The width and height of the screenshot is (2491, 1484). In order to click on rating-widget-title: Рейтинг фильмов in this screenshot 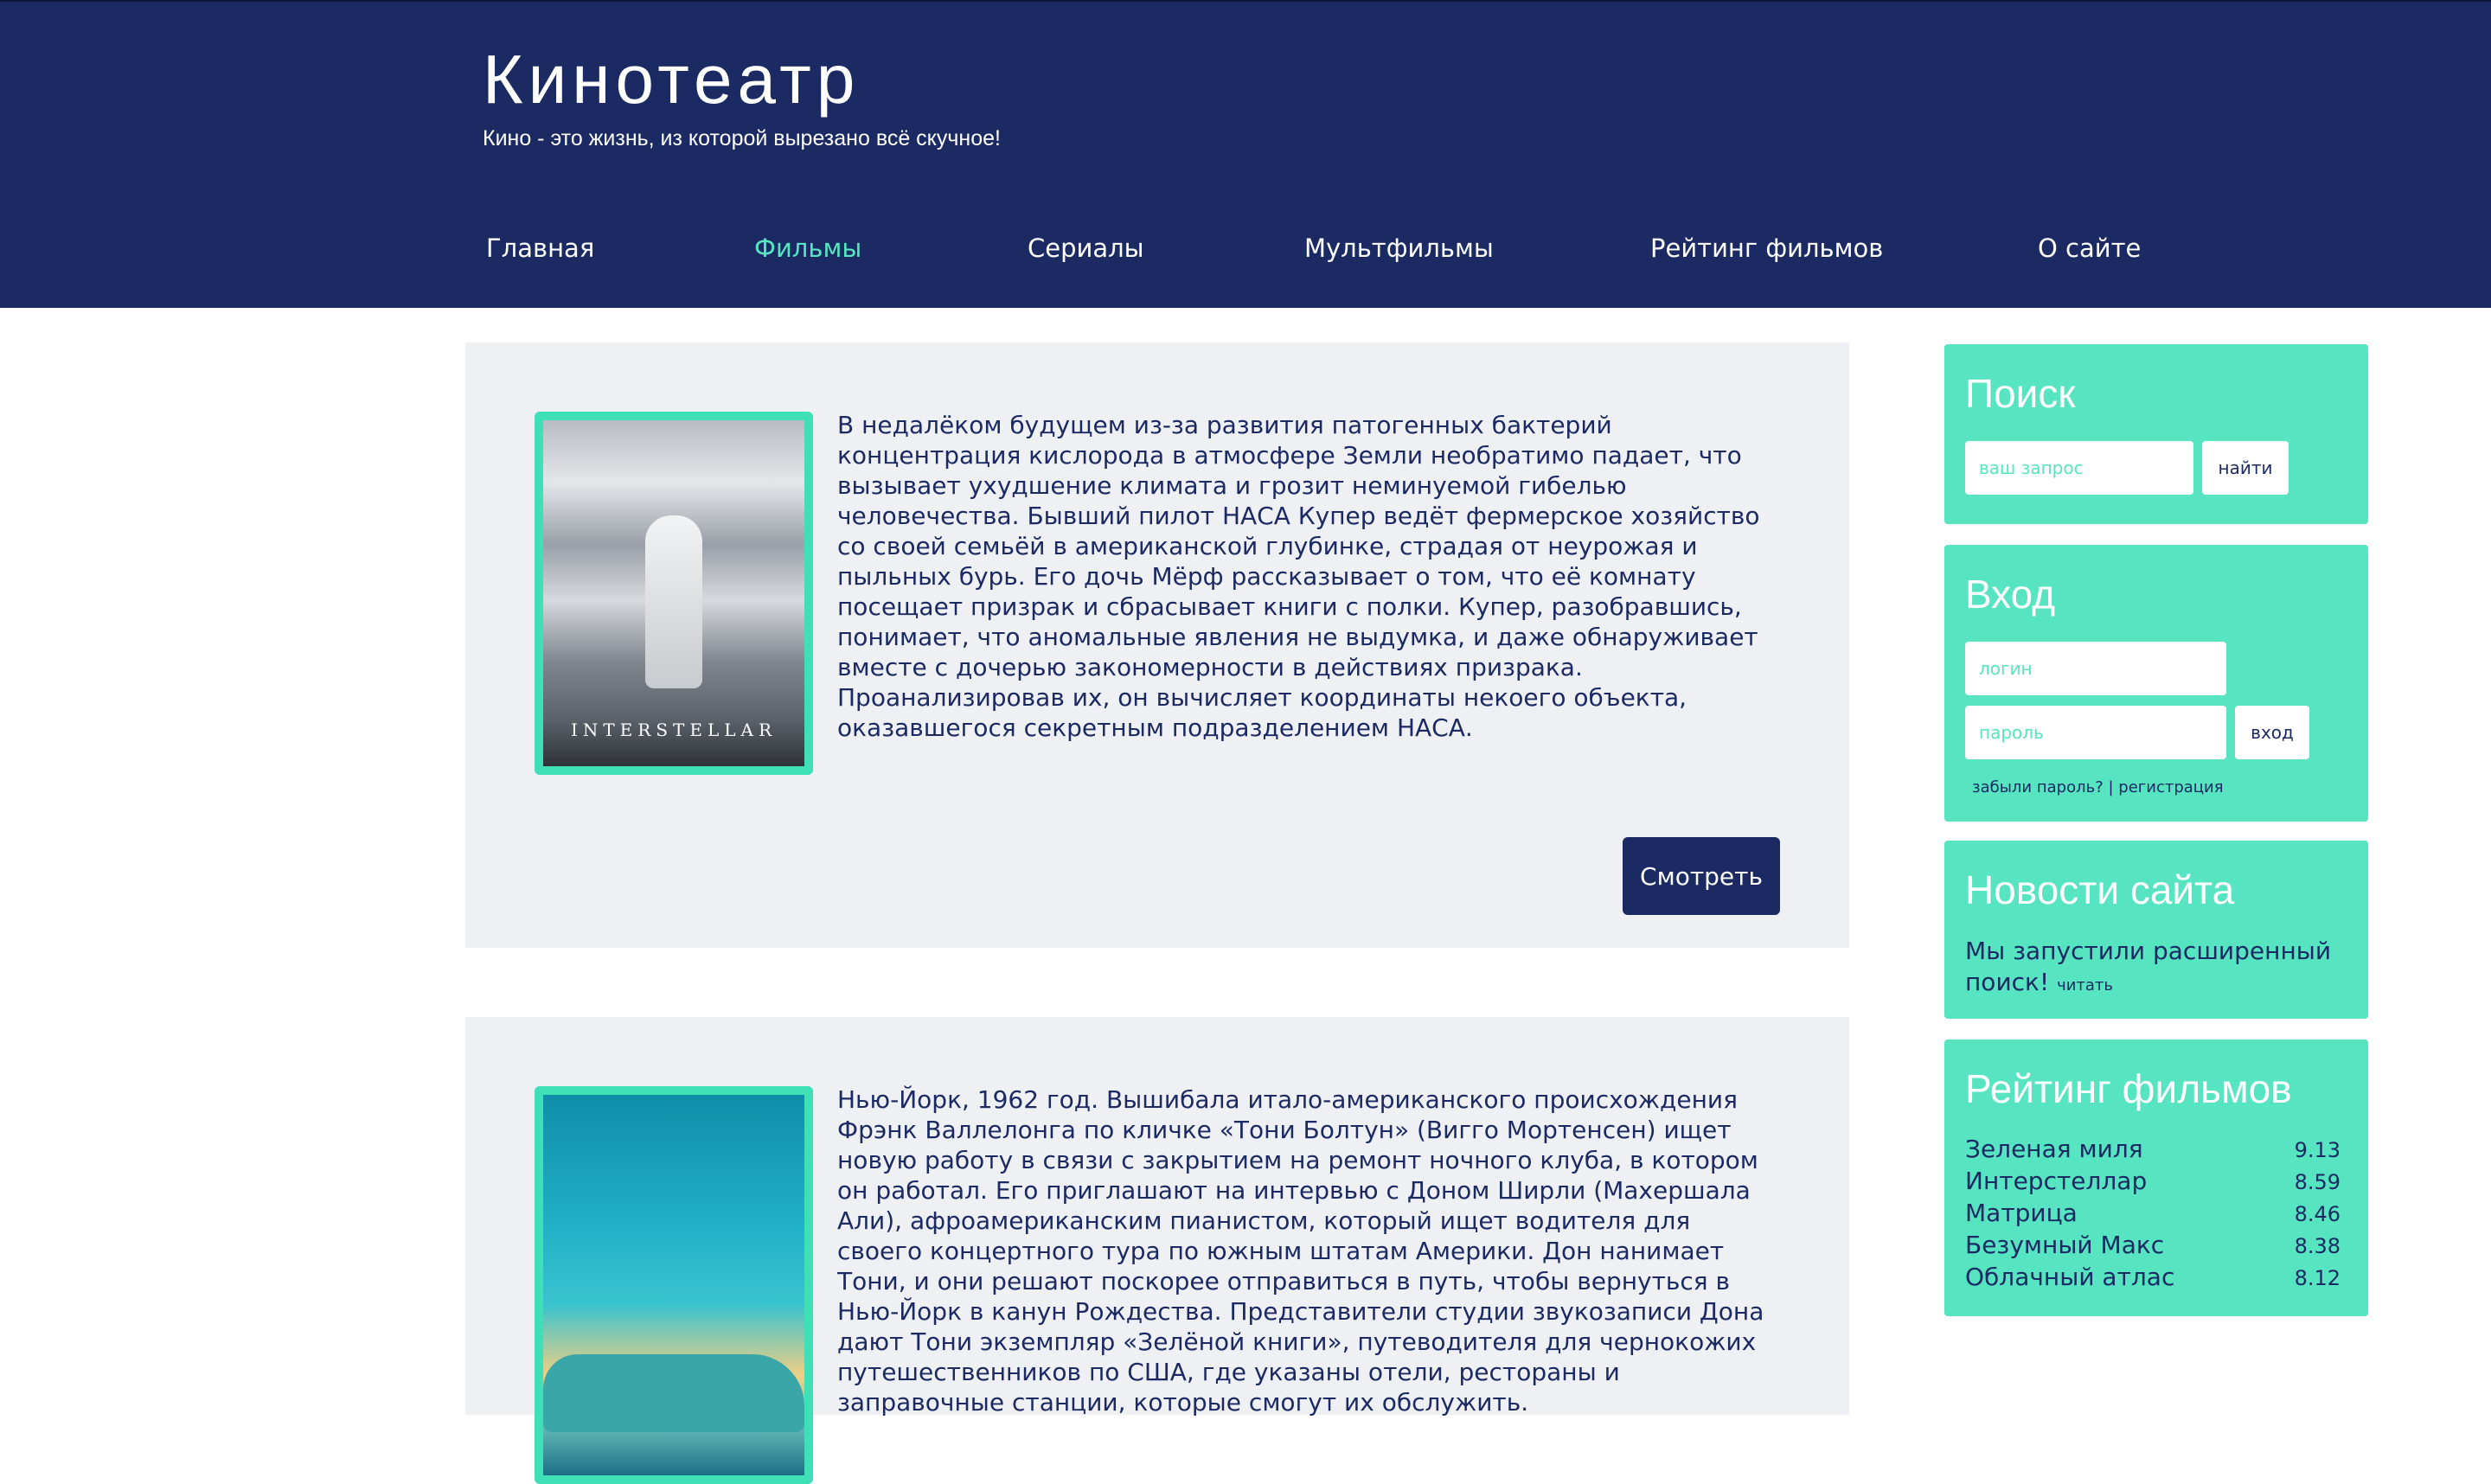, I will do `click(2128, 1089)`.